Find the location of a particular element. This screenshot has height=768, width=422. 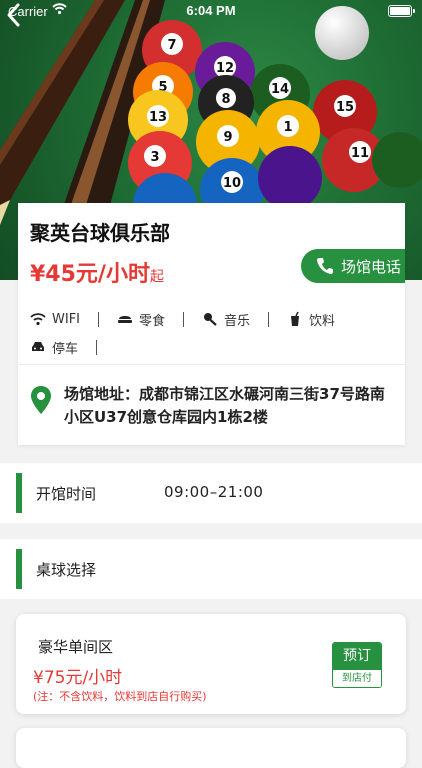

venue-address: 场馆地址：成都市锦江区水碾河南三街37号路南小区U37创意仓库园内1栋2楼 is located at coordinates (229, 406).